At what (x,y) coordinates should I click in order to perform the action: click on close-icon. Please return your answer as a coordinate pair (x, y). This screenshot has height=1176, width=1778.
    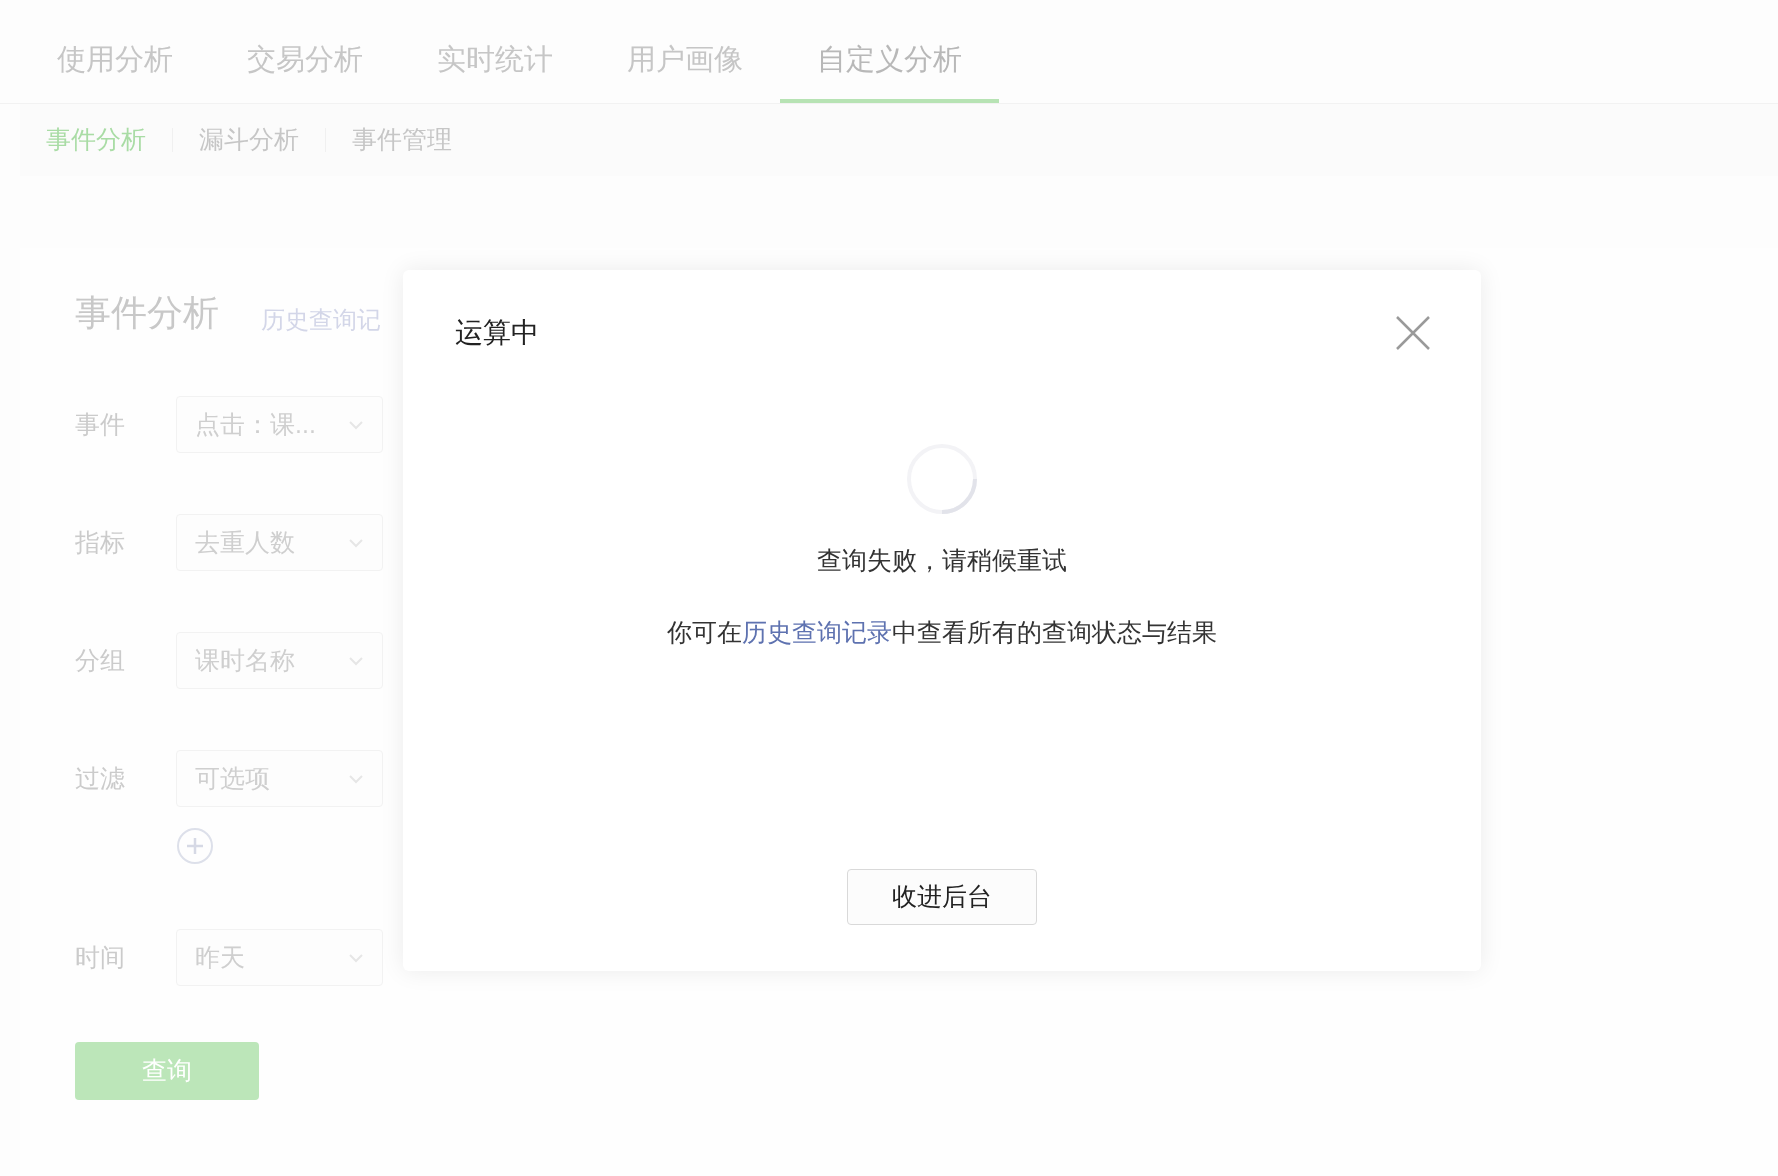
    Looking at the image, I should click on (1413, 333).